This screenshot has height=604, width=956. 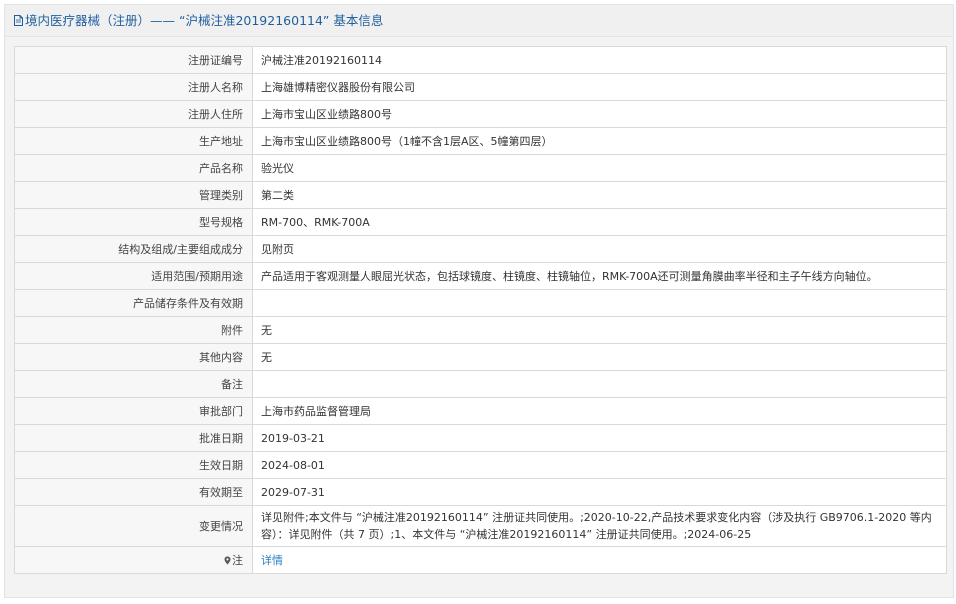 What do you see at coordinates (237, 560) in the screenshot?
I see `note-label: 注` at bounding box center [237, 560].